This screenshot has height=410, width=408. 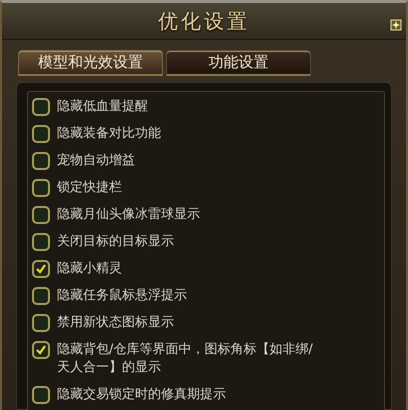 What do you see at coordinates (109, 134) in the screenshot?
I see `option-label: 隐藏装备对比功能` at bounding box center [109, 134].